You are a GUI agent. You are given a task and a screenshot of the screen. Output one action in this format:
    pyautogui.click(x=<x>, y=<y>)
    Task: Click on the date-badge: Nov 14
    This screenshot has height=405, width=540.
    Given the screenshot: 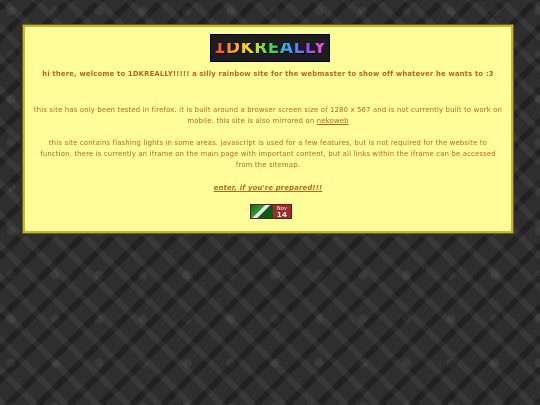 What is the action you would take?
    pyautogui.click(x=271, y=211)
    